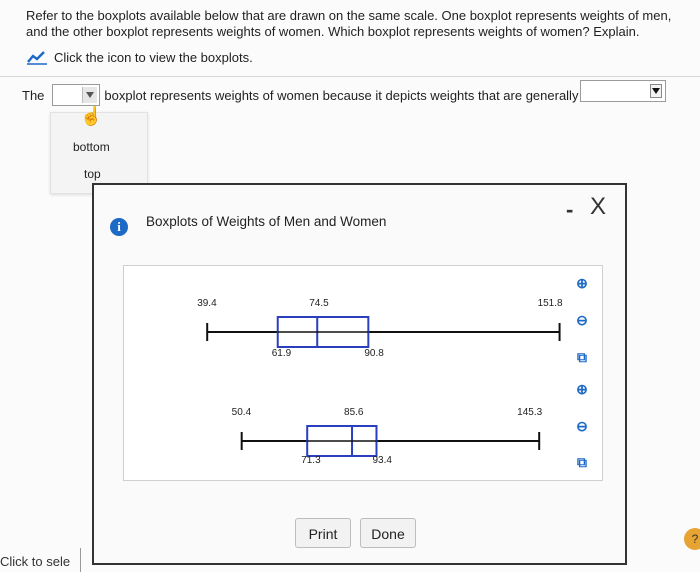  I want to click on done-button: Done, so click(388, 533).